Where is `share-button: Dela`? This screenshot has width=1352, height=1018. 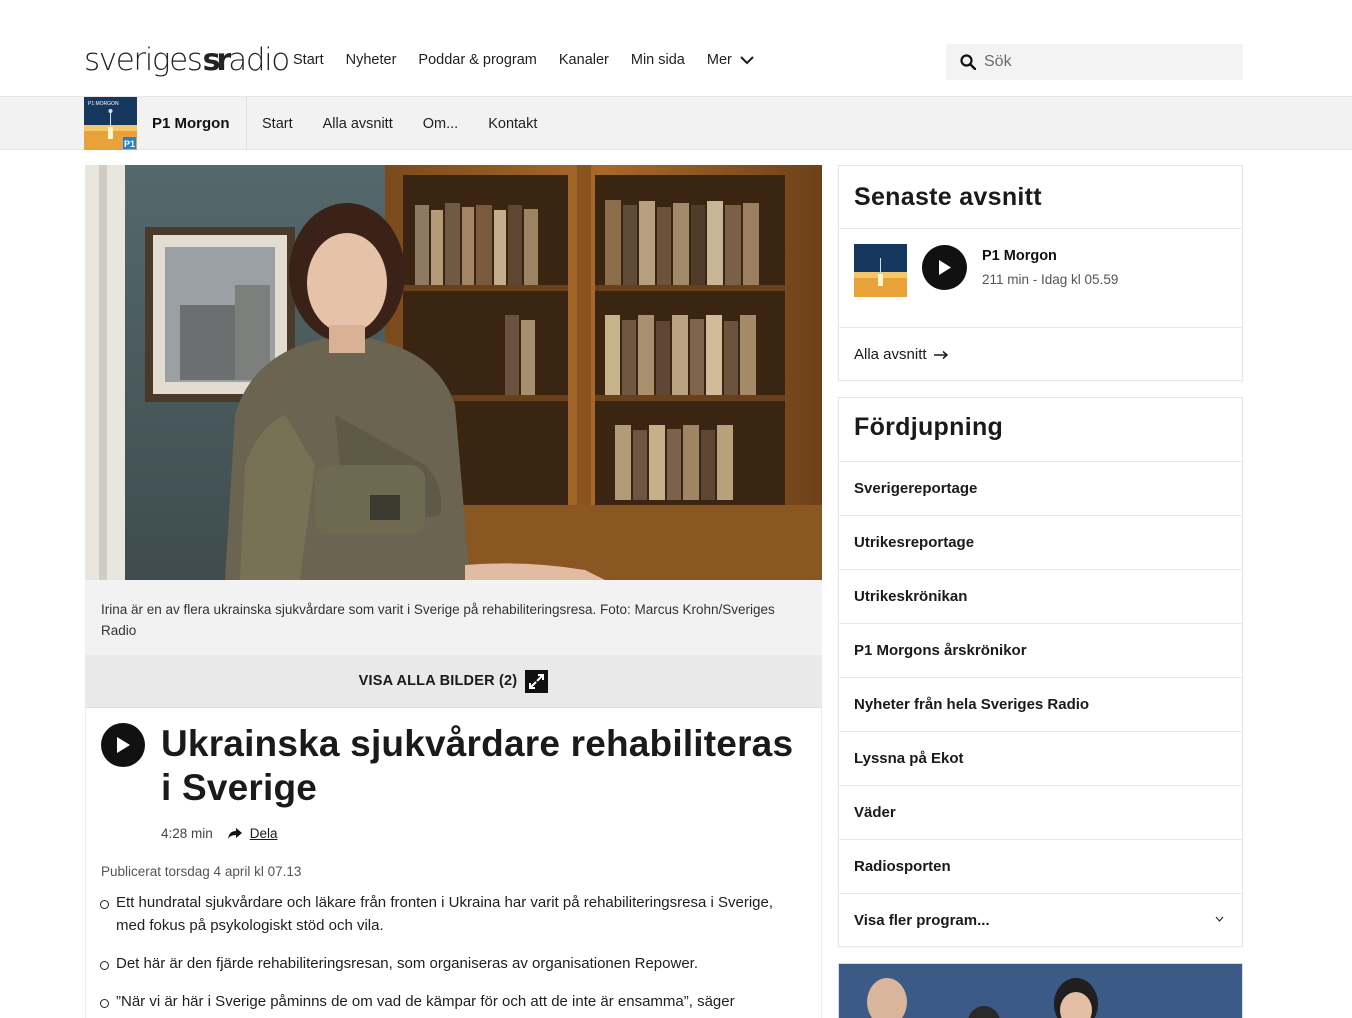
share-button: Dela is located at coordinates (252, 833).